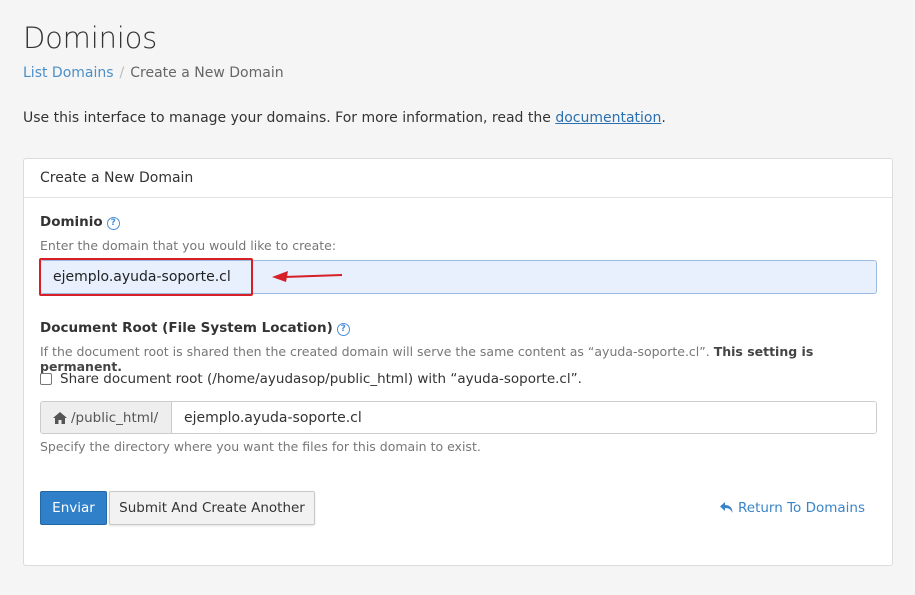  Describe the element at coordinates (71, 222) in the screenshot. I see `domain-label-text: Dominio` at that location.